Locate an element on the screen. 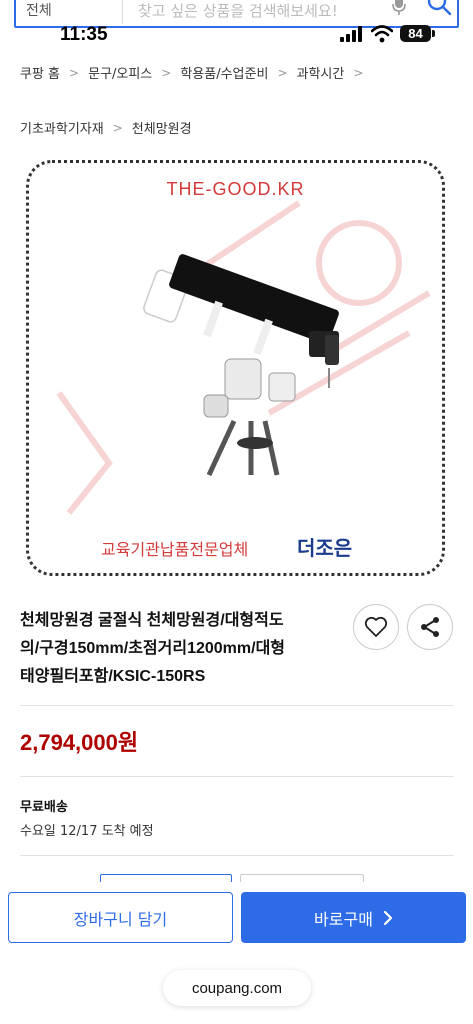 This screenshot has width=473, height=1024. share-button is located at coordinates (430, 627).